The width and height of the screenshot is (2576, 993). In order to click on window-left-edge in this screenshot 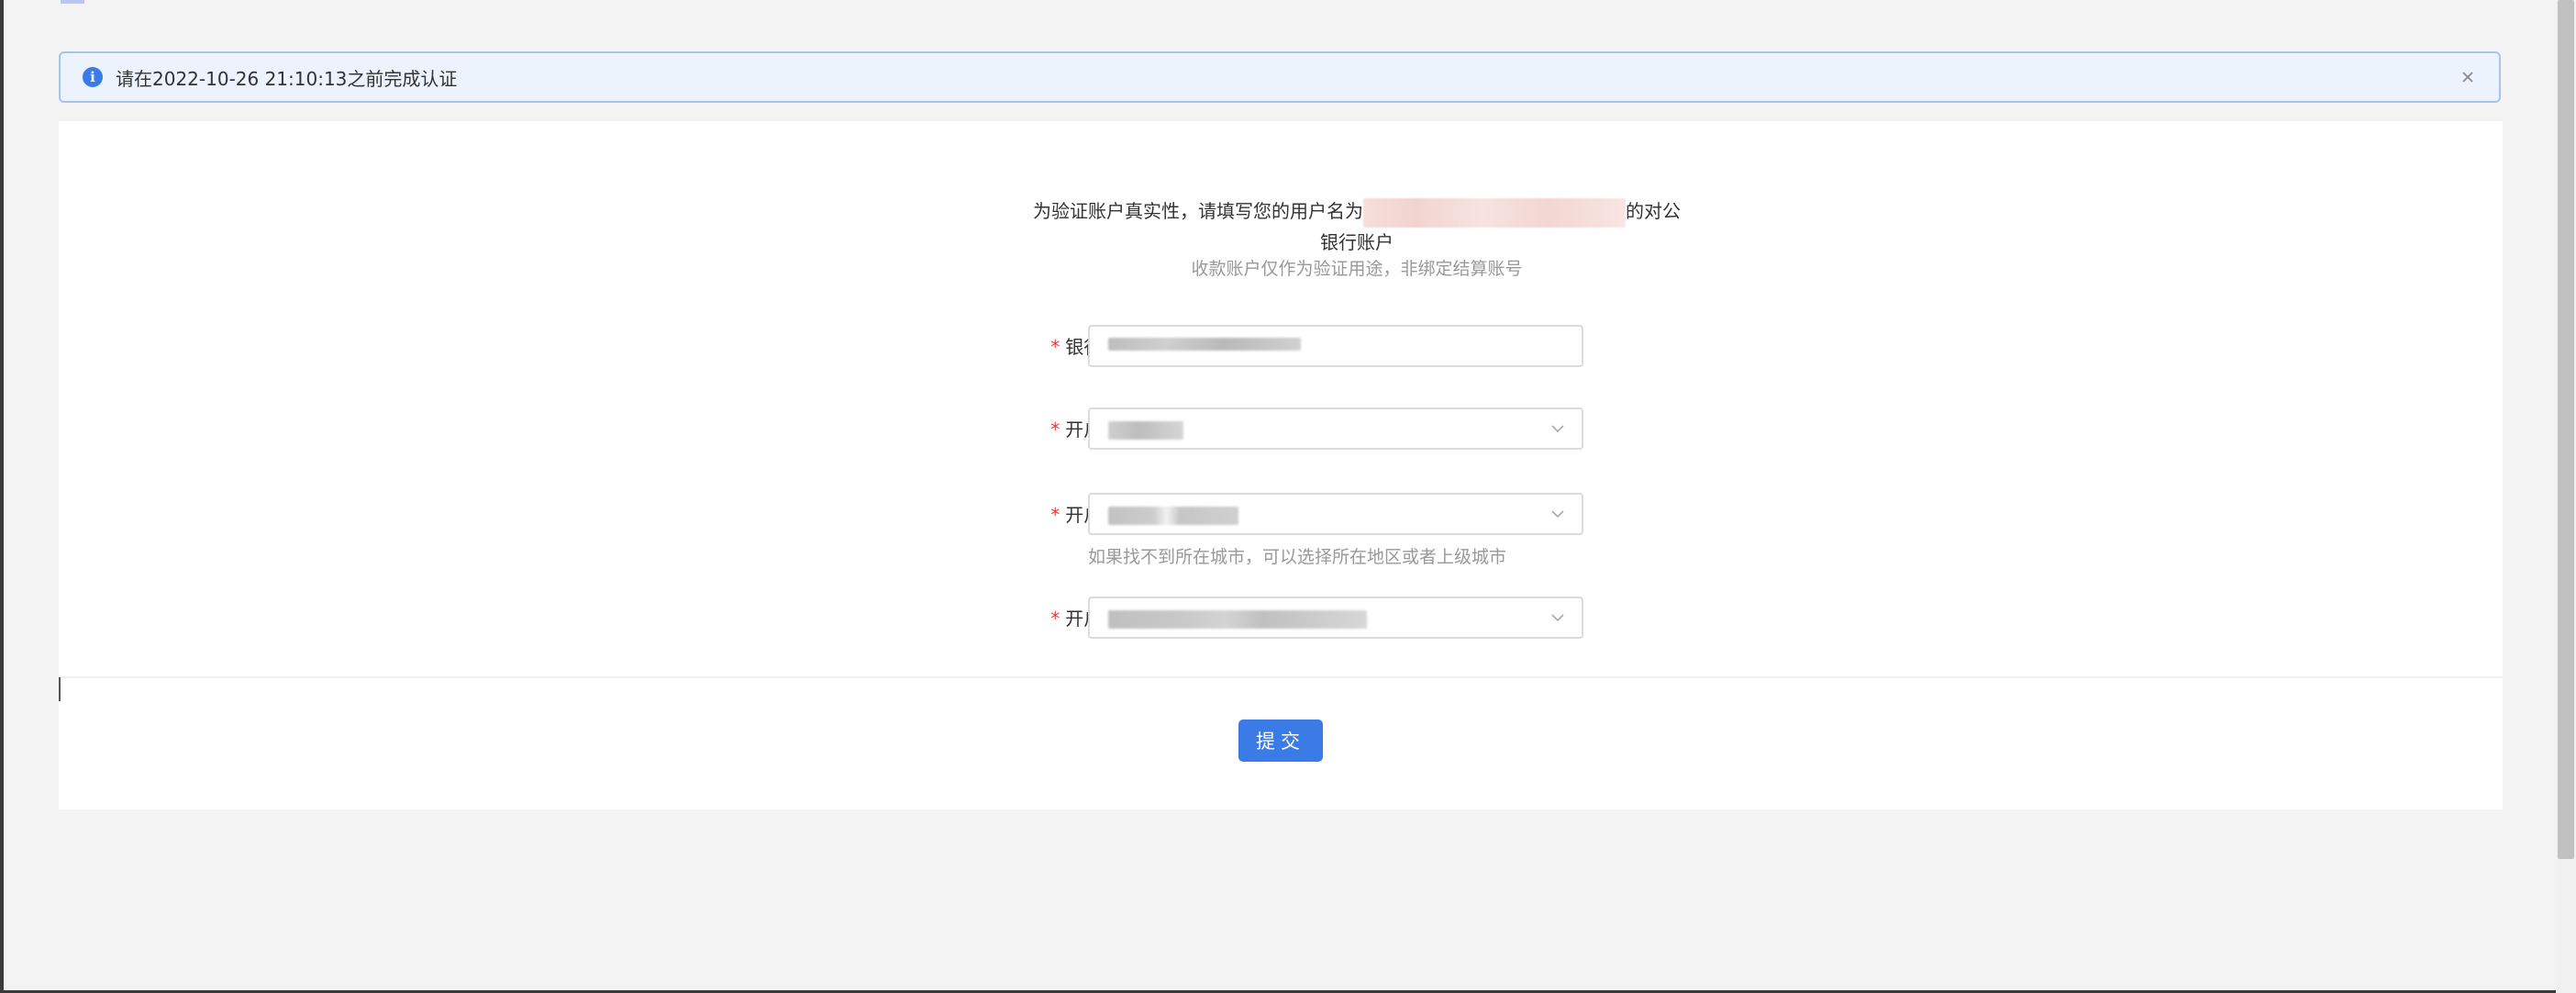, I will do `click(2, 496)`.